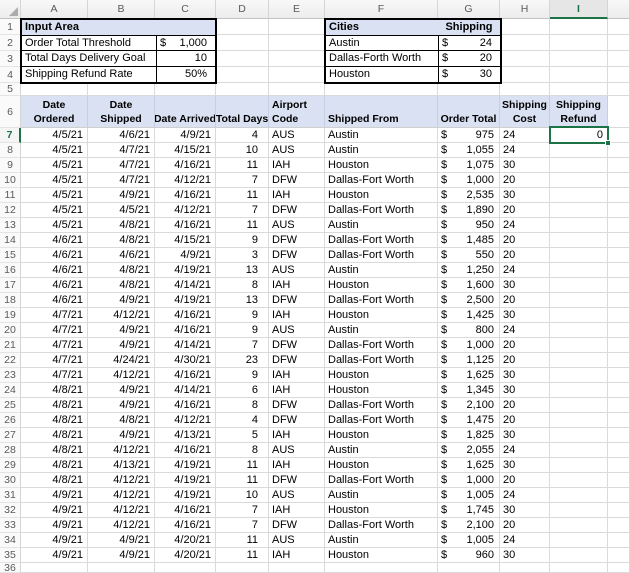  Describe the element at coordinates (469, 360) in the screenshot. I see `cell-order-total: $1,125` at that location.